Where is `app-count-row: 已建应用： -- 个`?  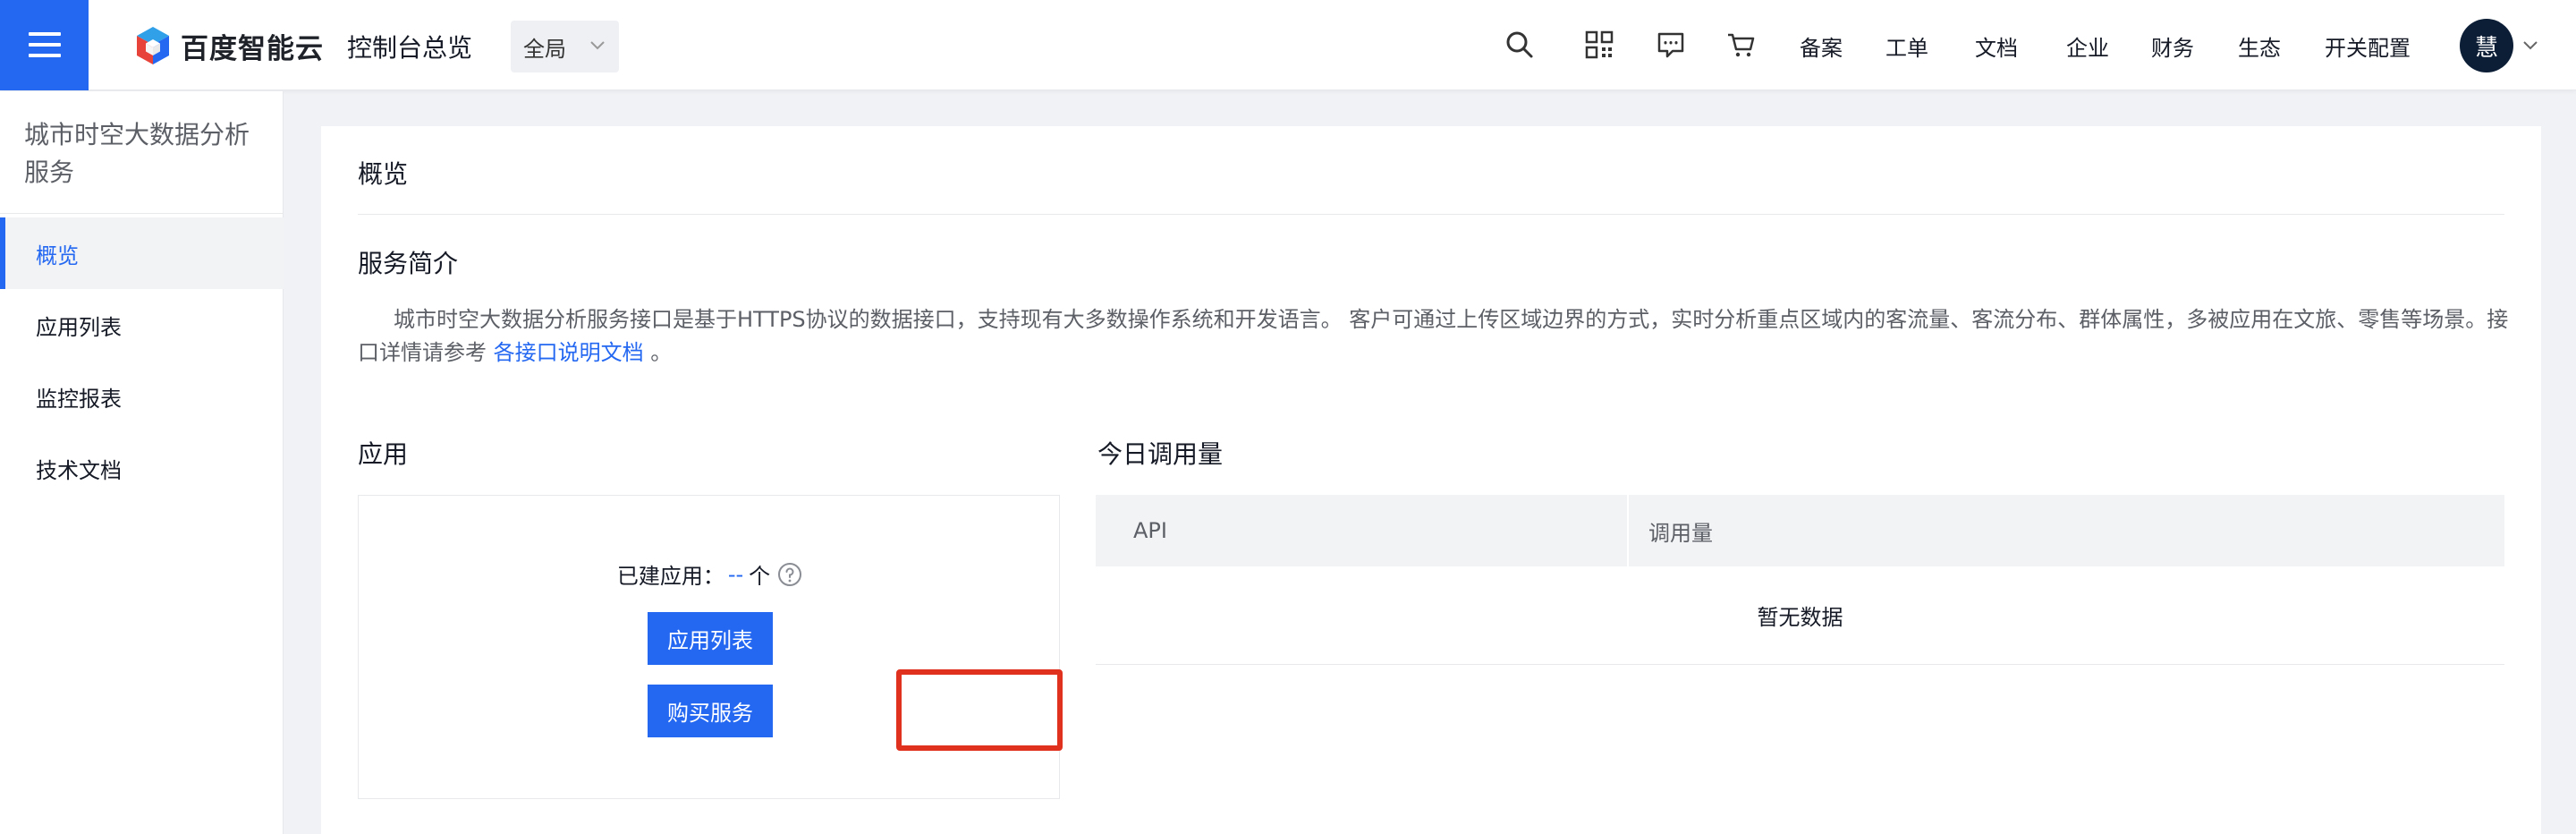 app-count-row: 已建应用： -- 个 is located at coordinates (710, 574).